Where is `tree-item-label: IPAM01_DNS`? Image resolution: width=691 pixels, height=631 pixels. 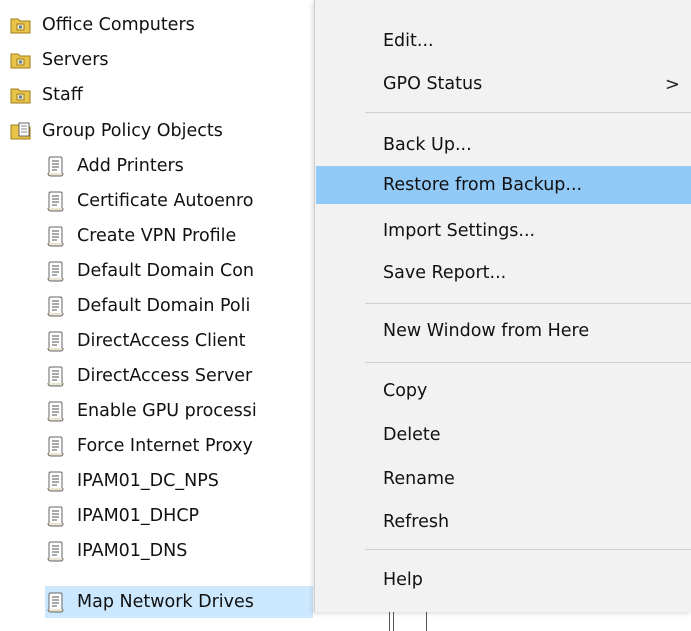 tree-item-label: IPAM01_DNS is located at coordinates (132, 551).